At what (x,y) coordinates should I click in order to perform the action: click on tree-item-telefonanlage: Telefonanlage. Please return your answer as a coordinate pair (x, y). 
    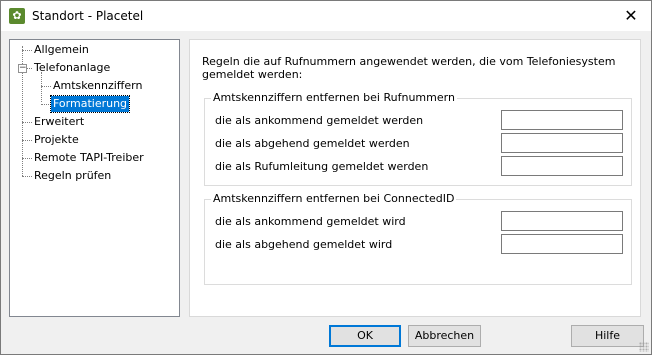
    Looking at the image, I should click on (72, 68).